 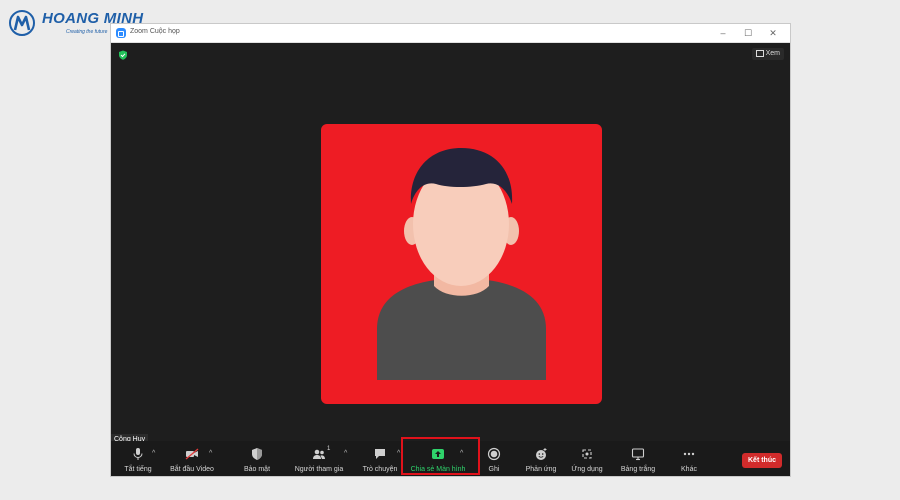 I want to click on minimize-icon: –, so click(x=723, y=33).